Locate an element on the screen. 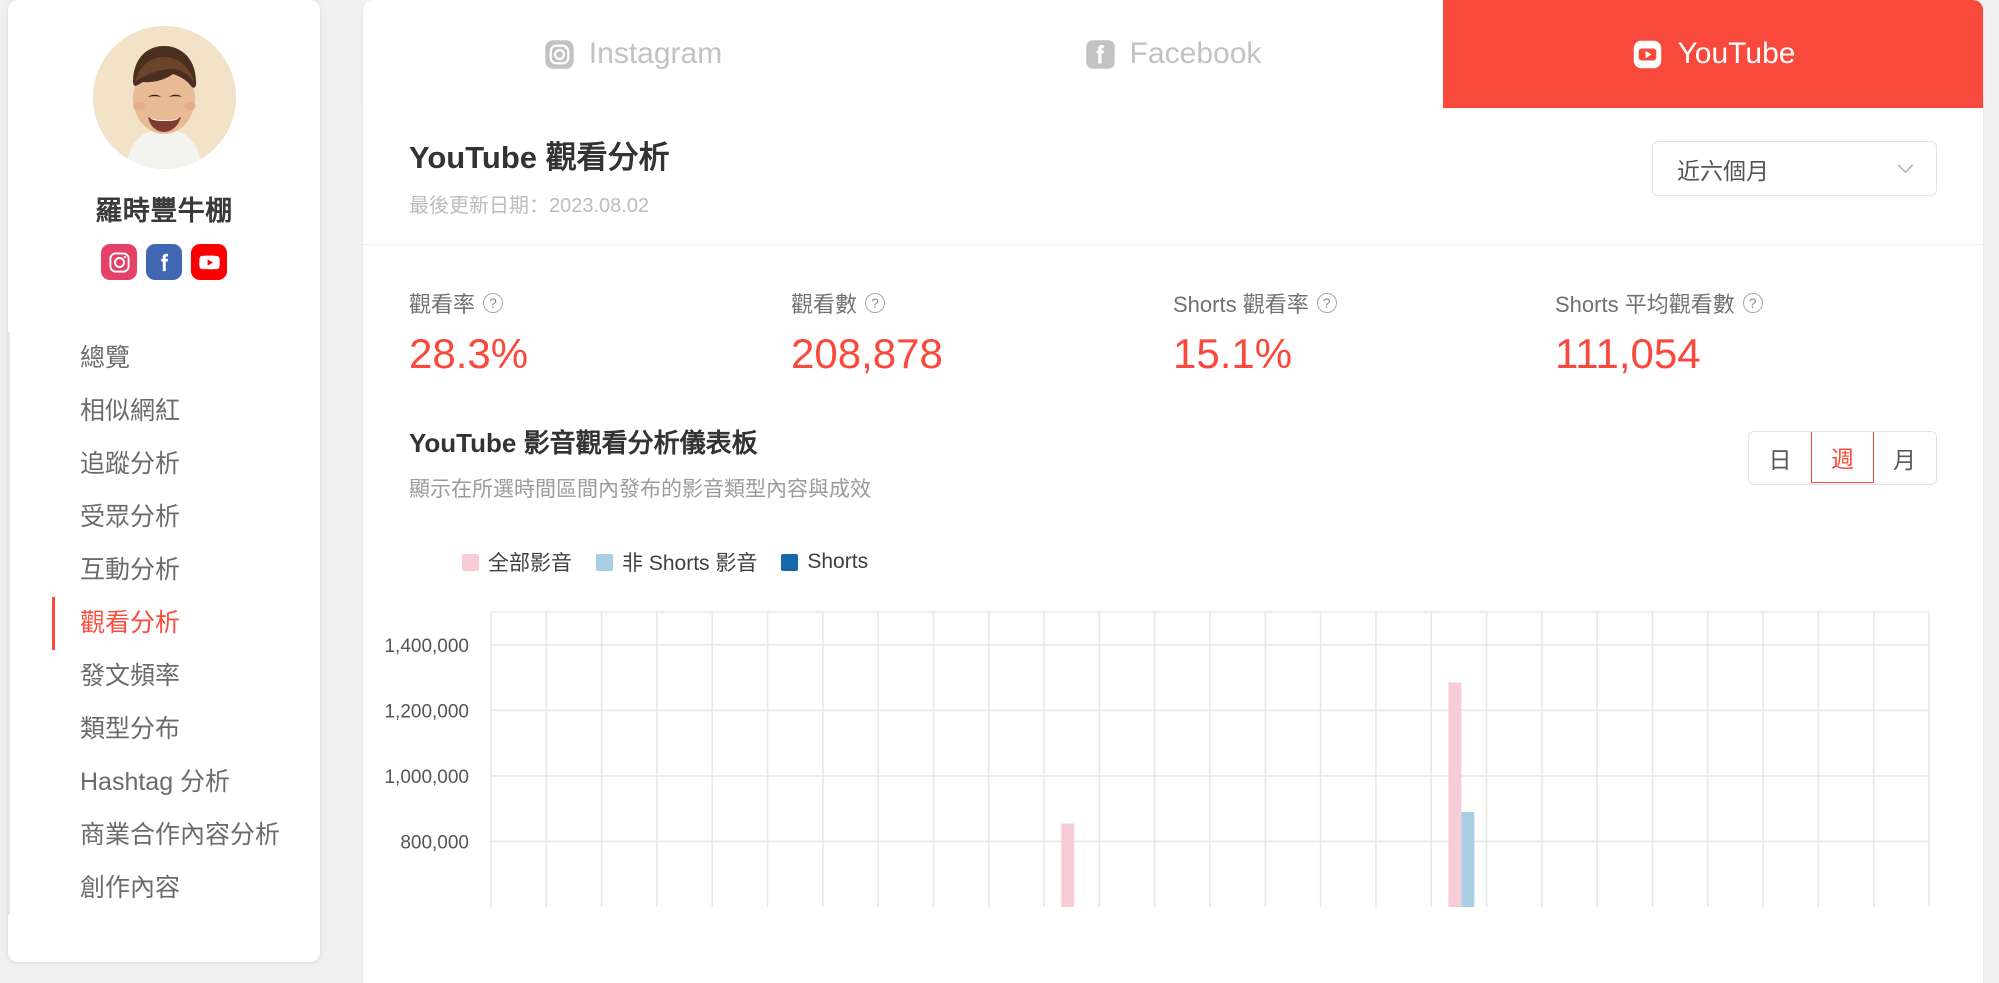 The width and height of the screenshot is (1999, 983). tab-facebook: Facebook is located at coordinates (1173, 54).